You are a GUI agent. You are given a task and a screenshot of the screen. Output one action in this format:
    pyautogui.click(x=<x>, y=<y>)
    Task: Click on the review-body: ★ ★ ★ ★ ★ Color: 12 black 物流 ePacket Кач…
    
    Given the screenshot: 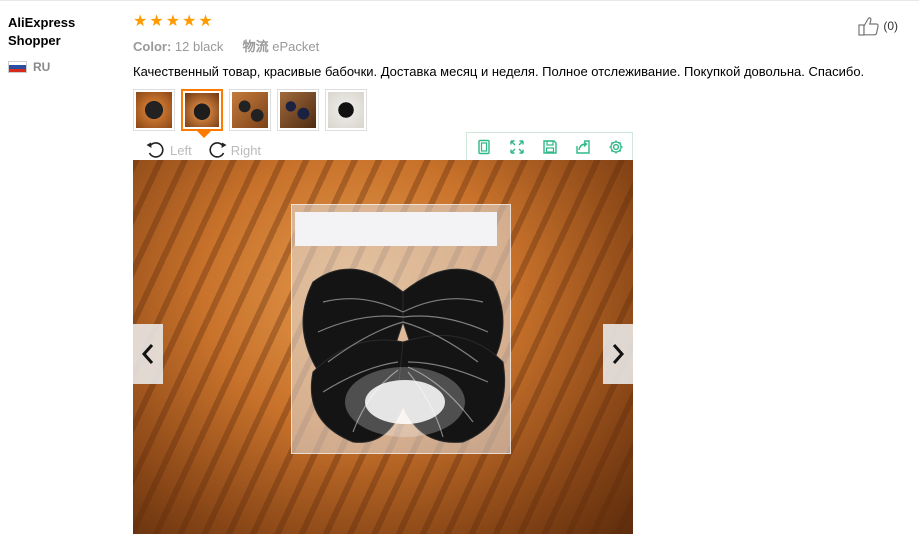 What is the action you would take?
    pyautogui.click(x=523, y=47)
    